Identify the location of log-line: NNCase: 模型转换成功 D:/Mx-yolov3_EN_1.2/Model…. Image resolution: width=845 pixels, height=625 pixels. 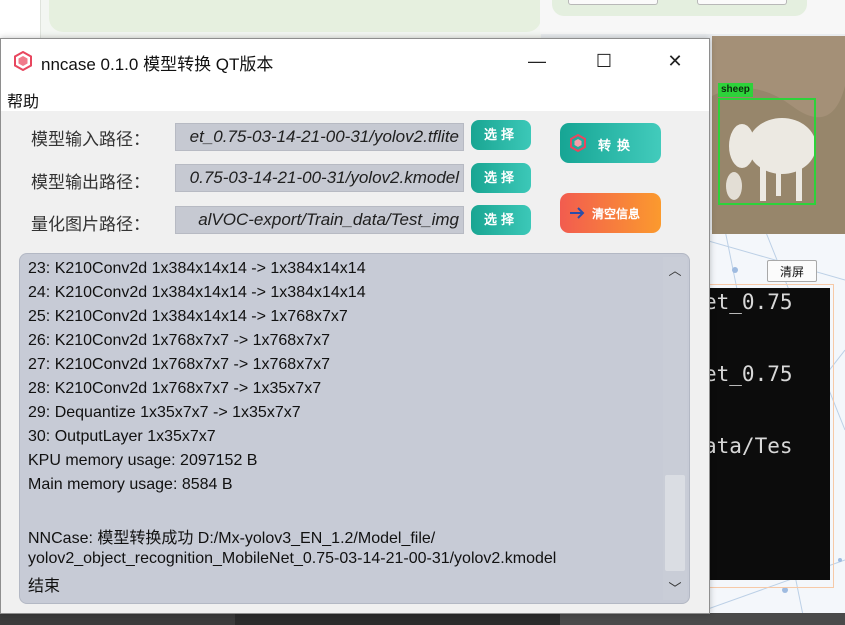
(232, 538).